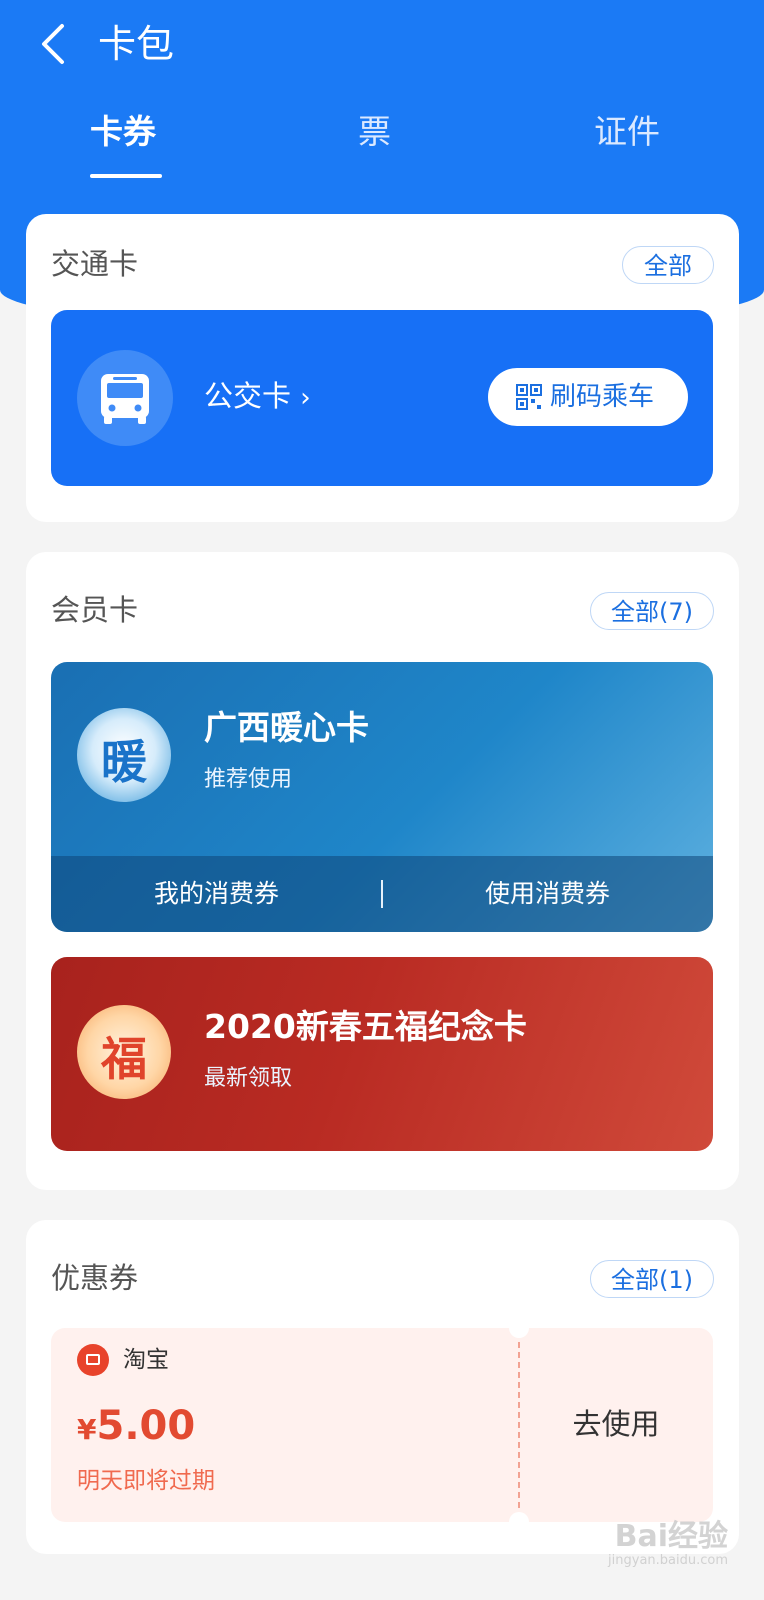  I want to click on use-coupon-button: 去使用, so click(616, 1424).